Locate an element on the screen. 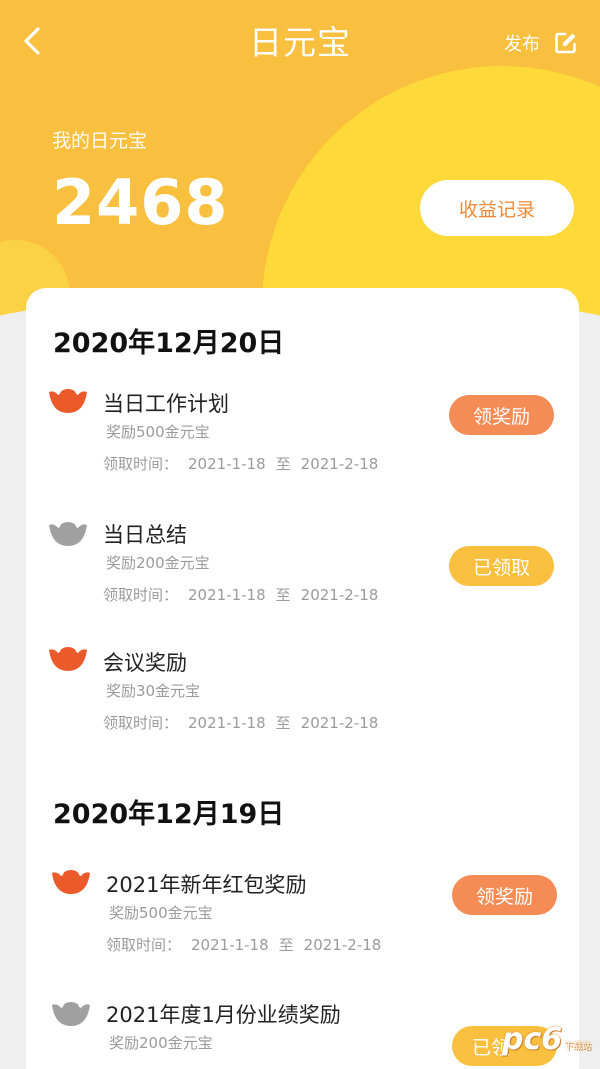 The width and height of the screenshot is (600, 1069). claimed-status-button: 已领 is located at coordinates (504, 1046).